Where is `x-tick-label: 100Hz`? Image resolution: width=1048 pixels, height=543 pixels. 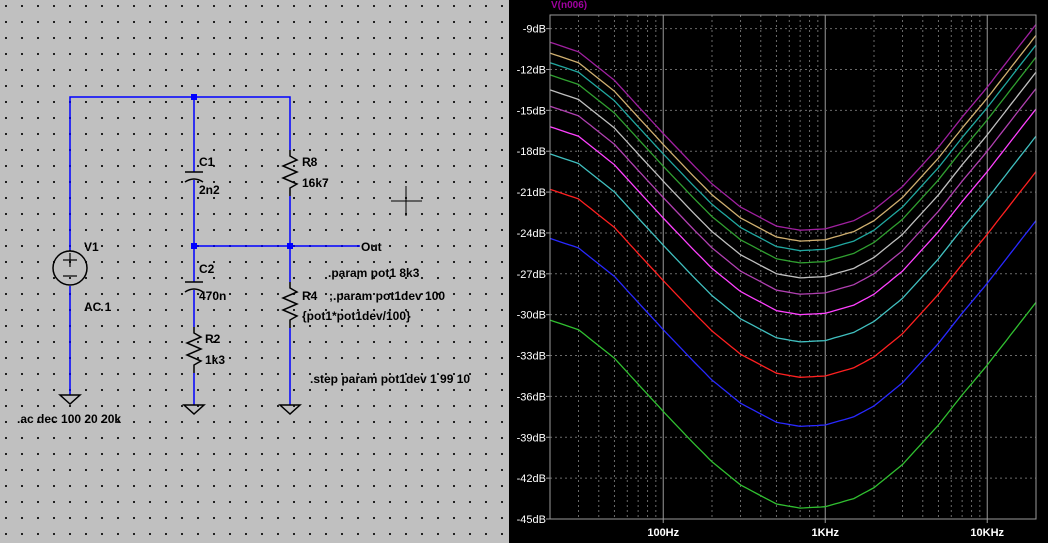 x-tick-label: 100Hz is located at coordinates (663, 533).